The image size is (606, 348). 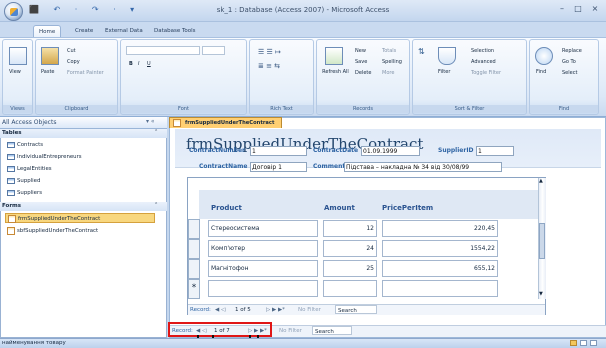 I want to click on table-icon, so click(x=11, y=157).